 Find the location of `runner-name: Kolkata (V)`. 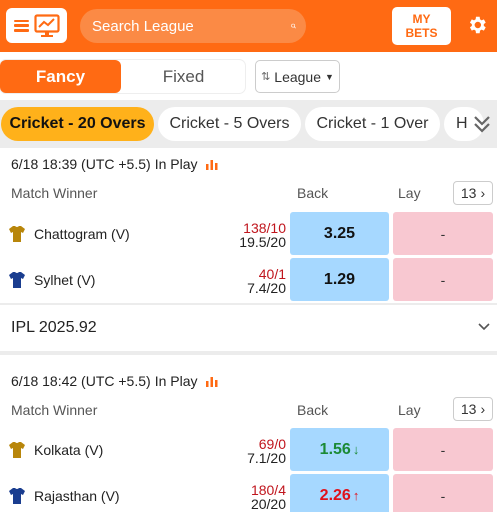

runner-name: Kolkata (V) is located at coordinates (69, 450).